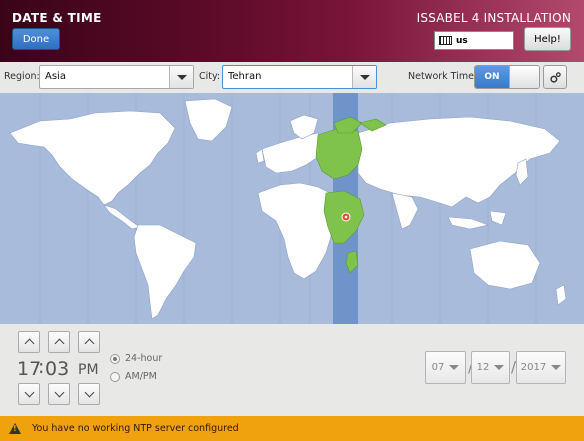 The height and width of the screenshot is (441, 584). I want to click on ampm-up-button, so click(89, 342).